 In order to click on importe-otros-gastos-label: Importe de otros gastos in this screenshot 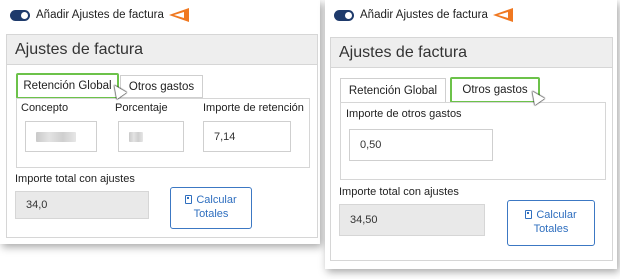, I will do `click(404, 114)`.